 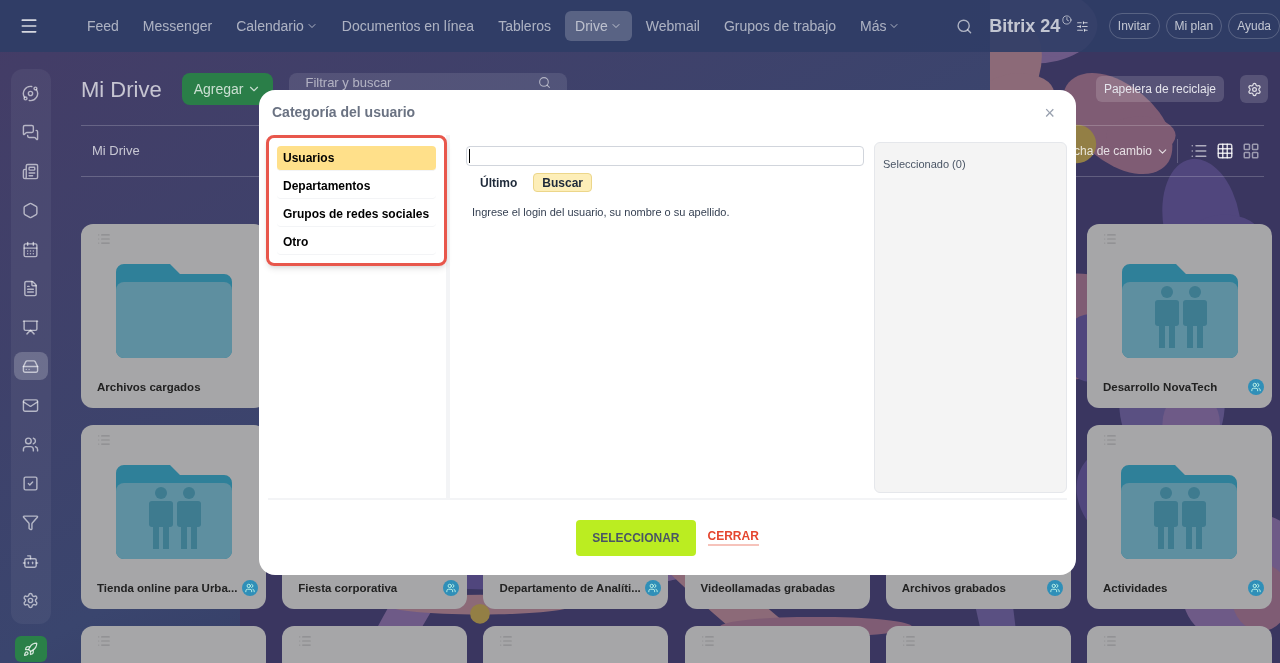 I want to click on folder-name: Archivos grabados, so click(x=953, y=588).